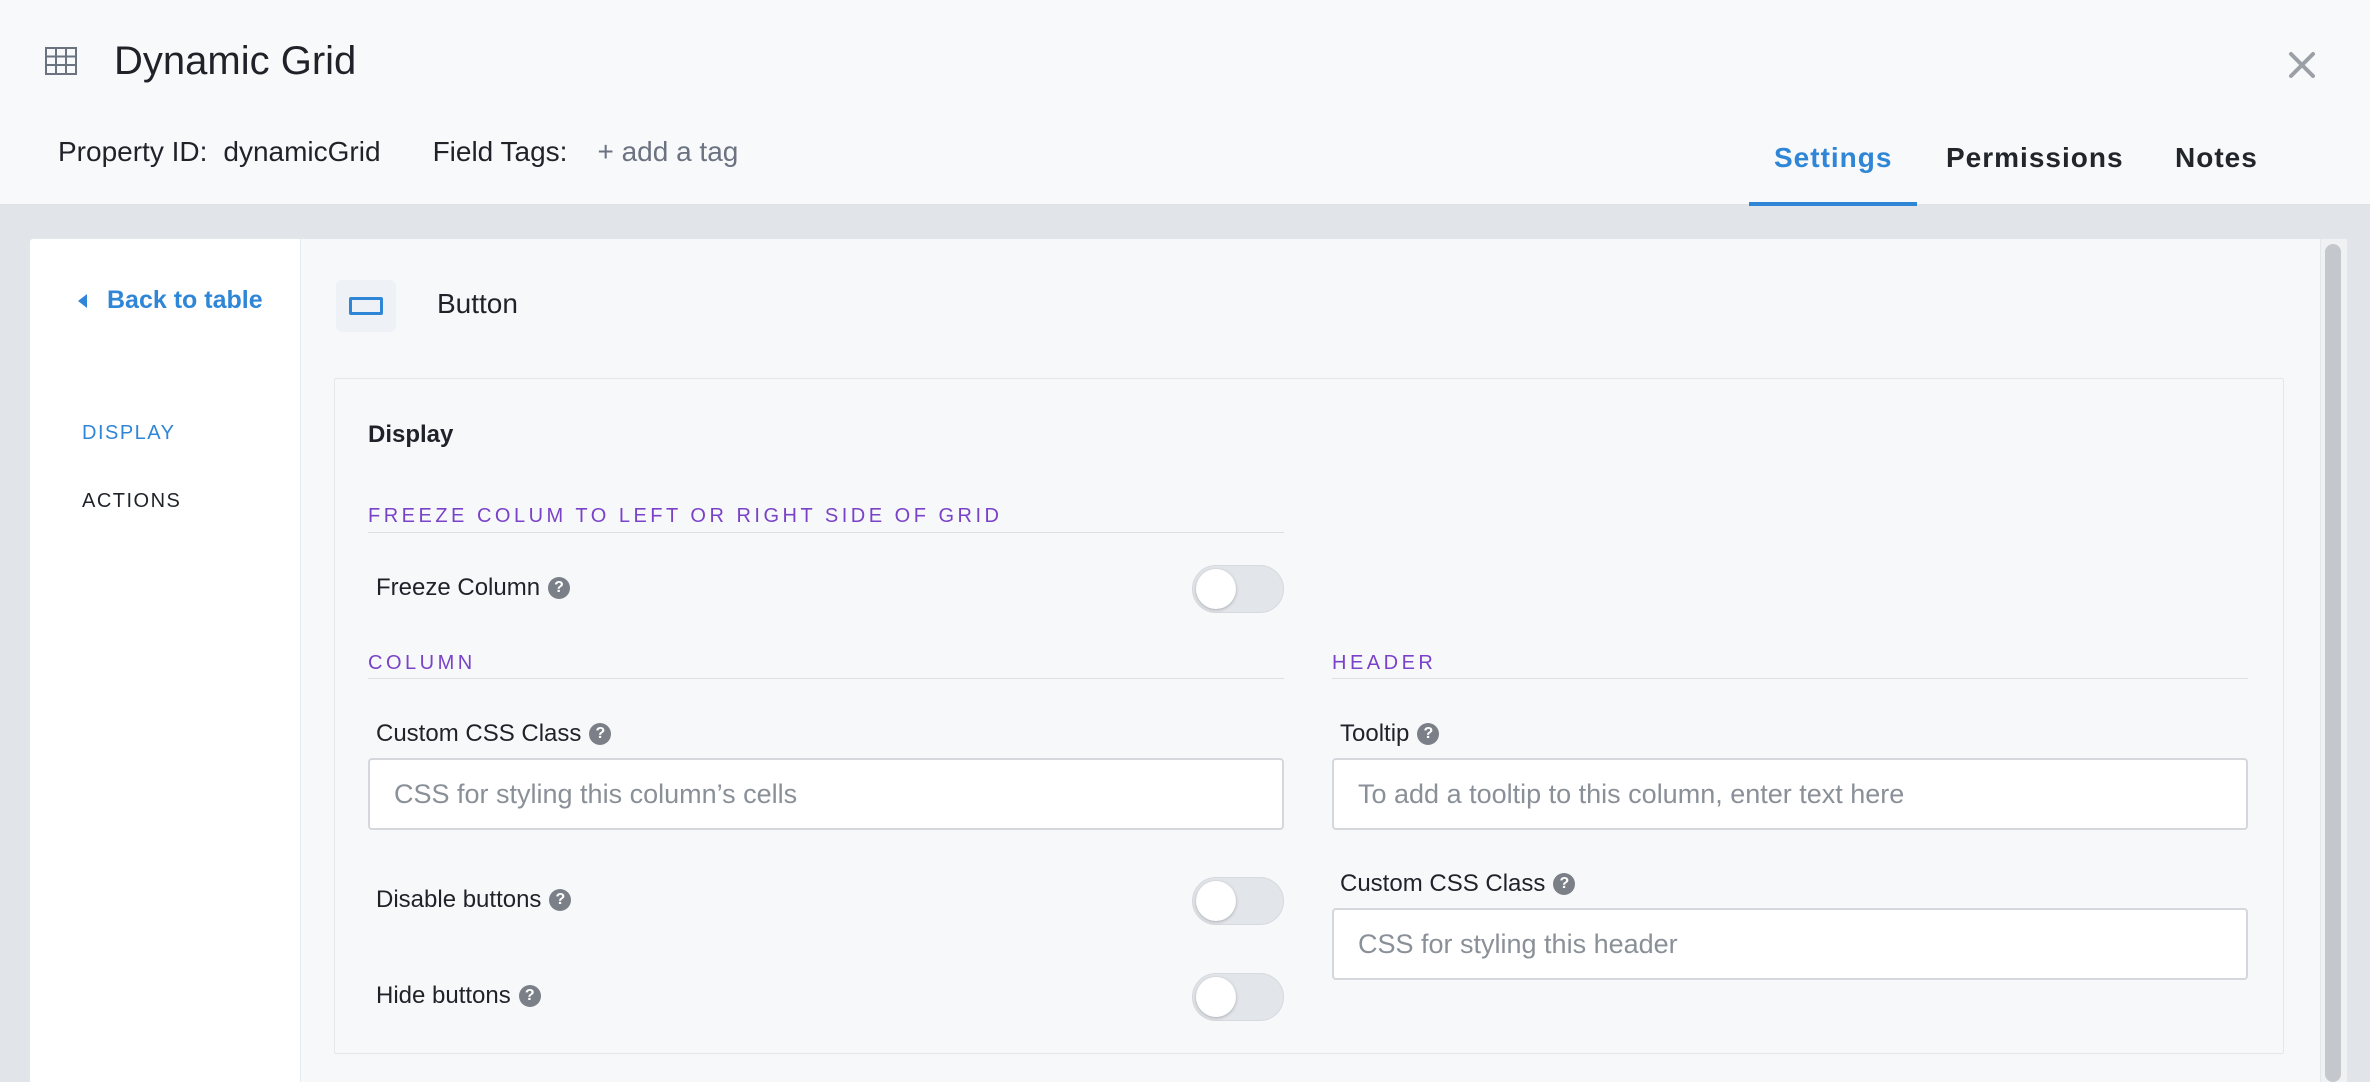 The width and height of the screenshot is (2370, 1082). I want to click on property-id-value: dynamicGrid, so click(302, 151).